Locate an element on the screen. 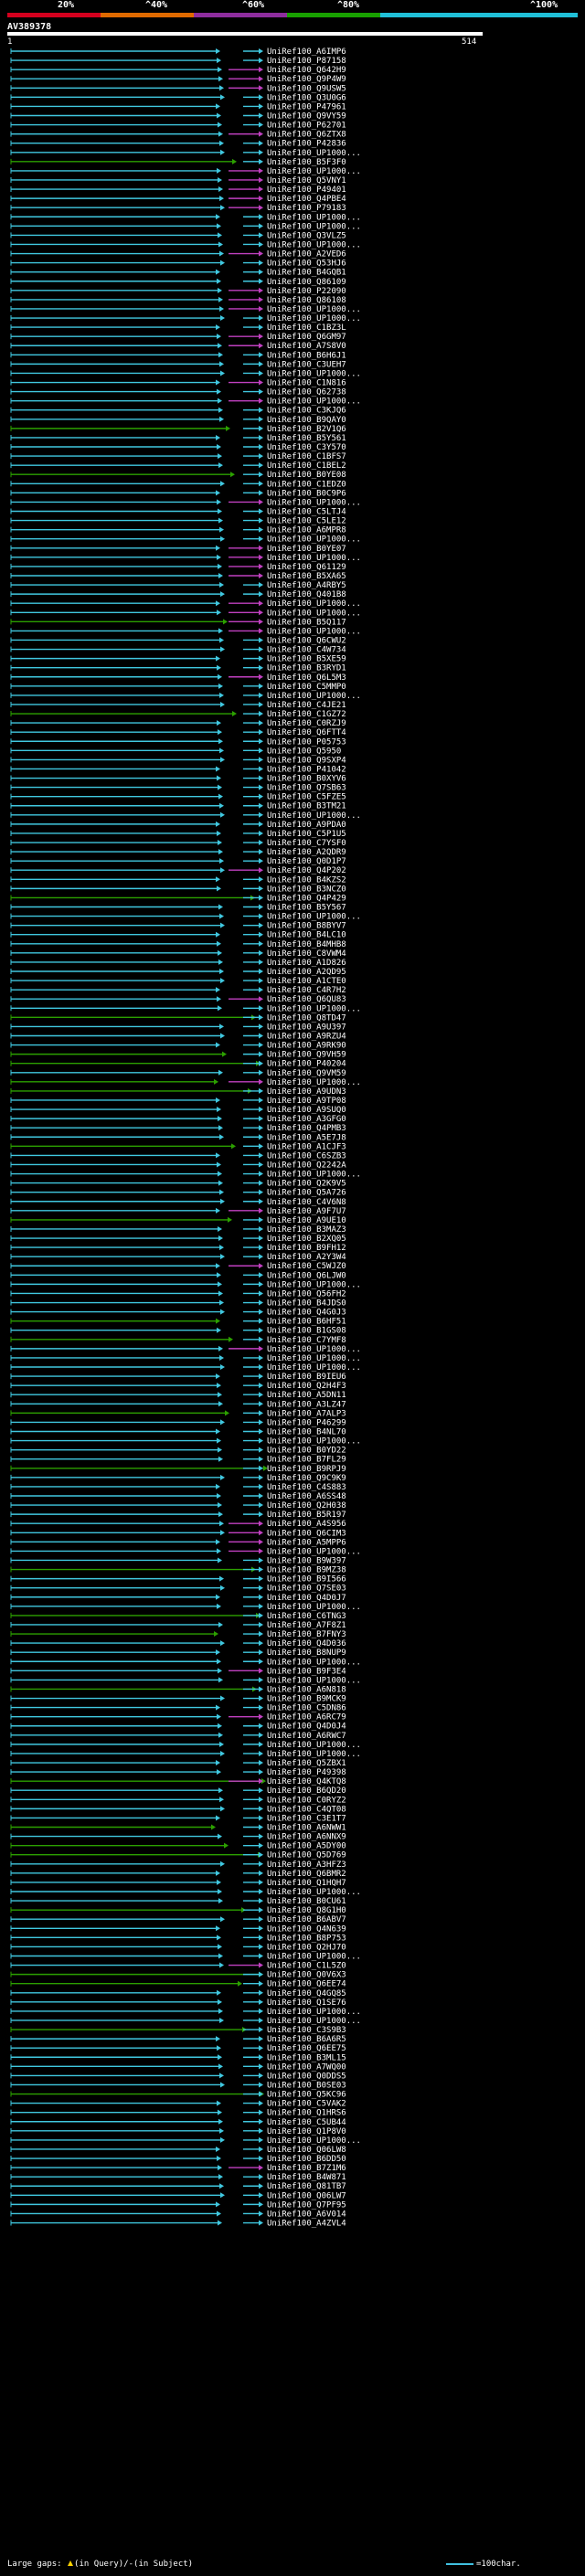  hit-label: UniRef100_A9UDN3 is located at coordinates (307, 1092).